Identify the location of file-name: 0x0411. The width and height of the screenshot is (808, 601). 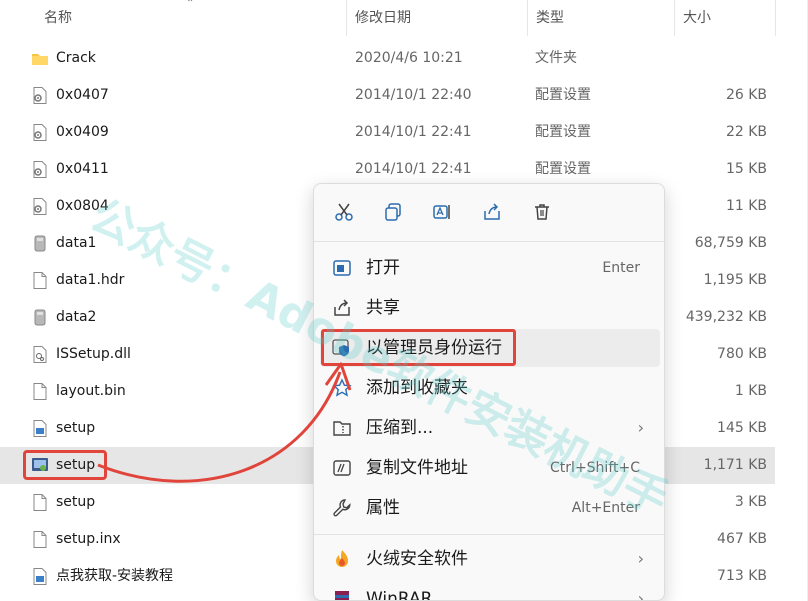
(82, 169).